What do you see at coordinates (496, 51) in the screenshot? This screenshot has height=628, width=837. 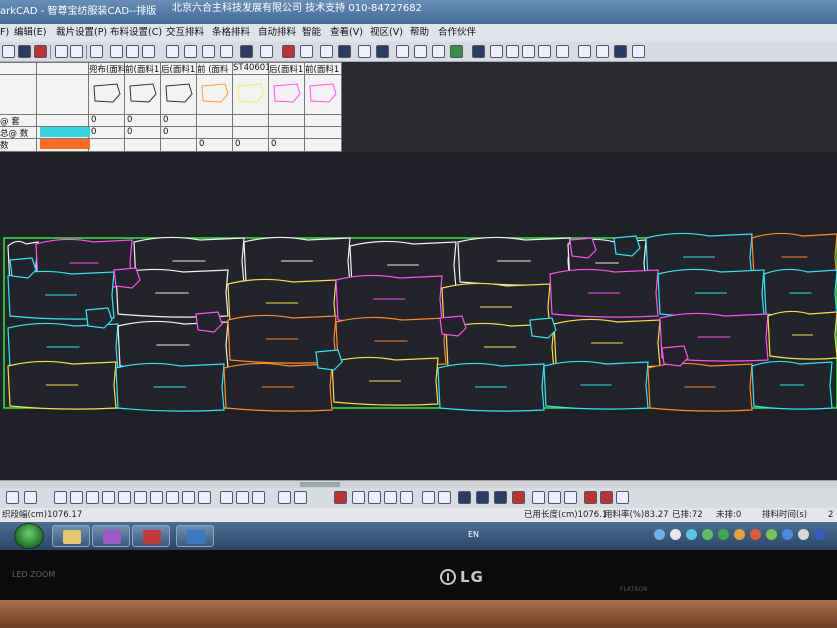 I see `zoom-in-icon` at bounding box center [496, 51].